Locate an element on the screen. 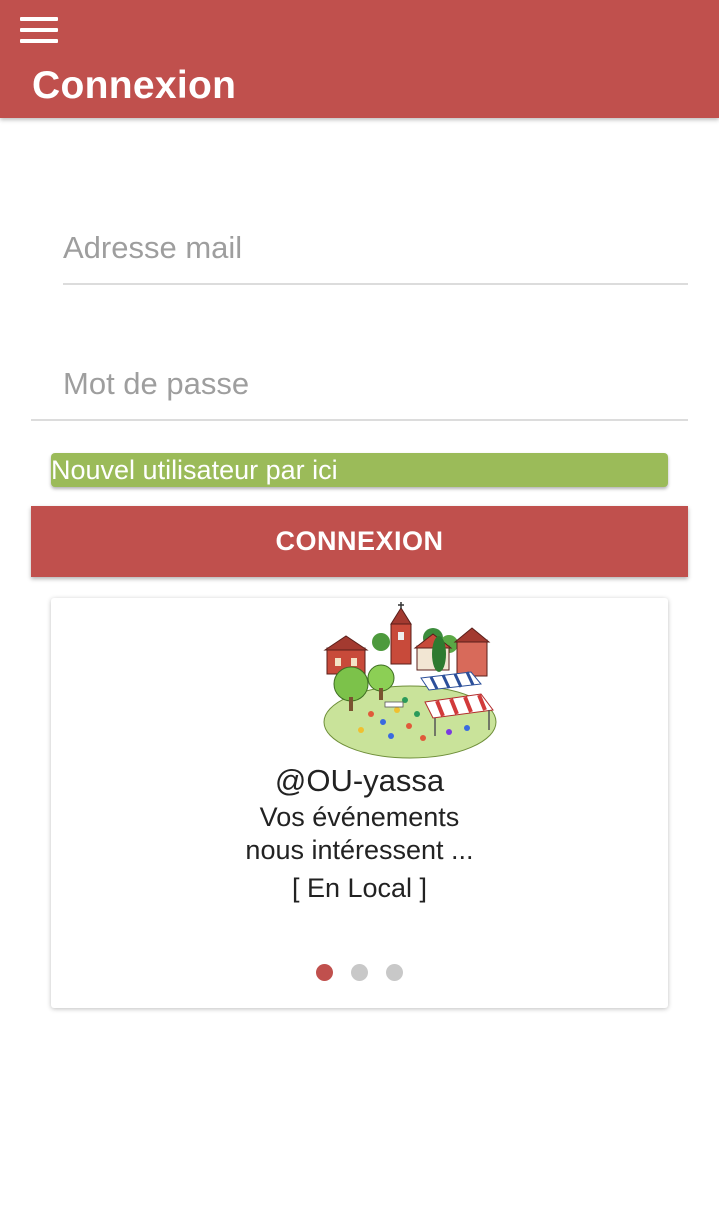 The width and height of the screenshot is (719, 1223). email-field-wrapper is located at coordinates (375, 248).